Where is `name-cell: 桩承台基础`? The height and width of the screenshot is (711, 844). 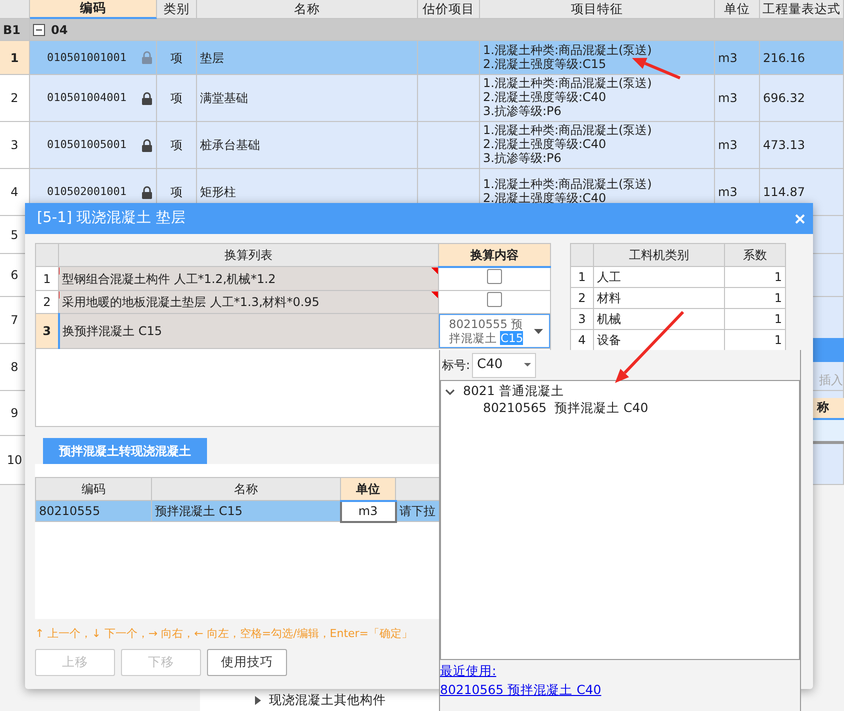 name-cell: 桩承台基础 is located at coordinates (307, 145).